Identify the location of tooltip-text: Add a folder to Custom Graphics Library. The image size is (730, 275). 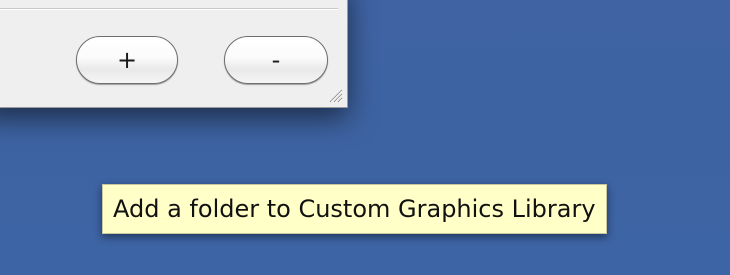
(354, 209).